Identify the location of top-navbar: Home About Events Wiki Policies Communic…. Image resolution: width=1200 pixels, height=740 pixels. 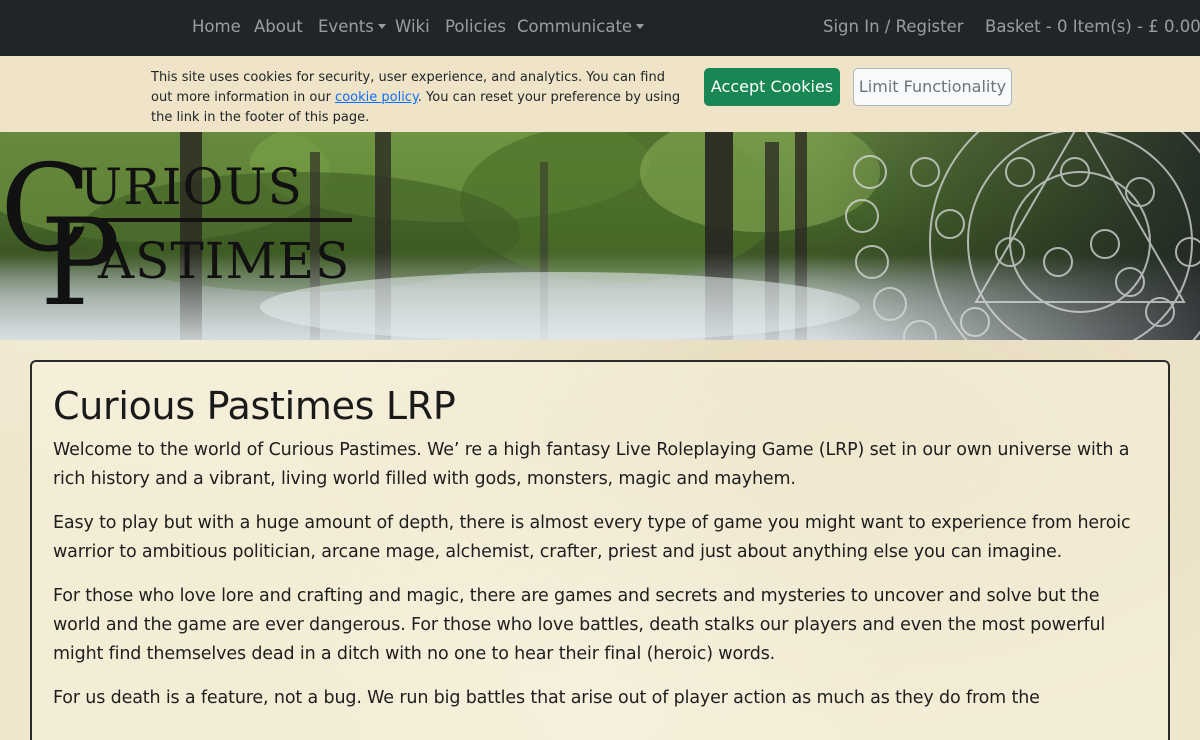
(600, 28).